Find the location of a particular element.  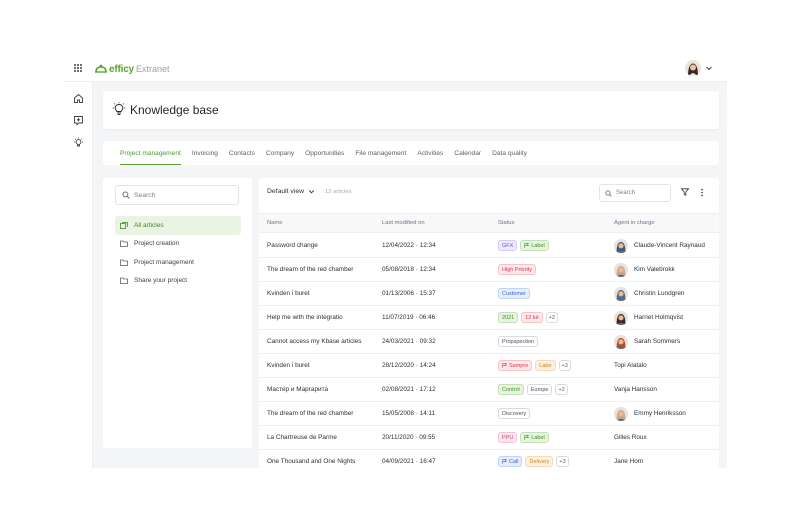

folder-search-input: Search is located at coordinates (177, 195).